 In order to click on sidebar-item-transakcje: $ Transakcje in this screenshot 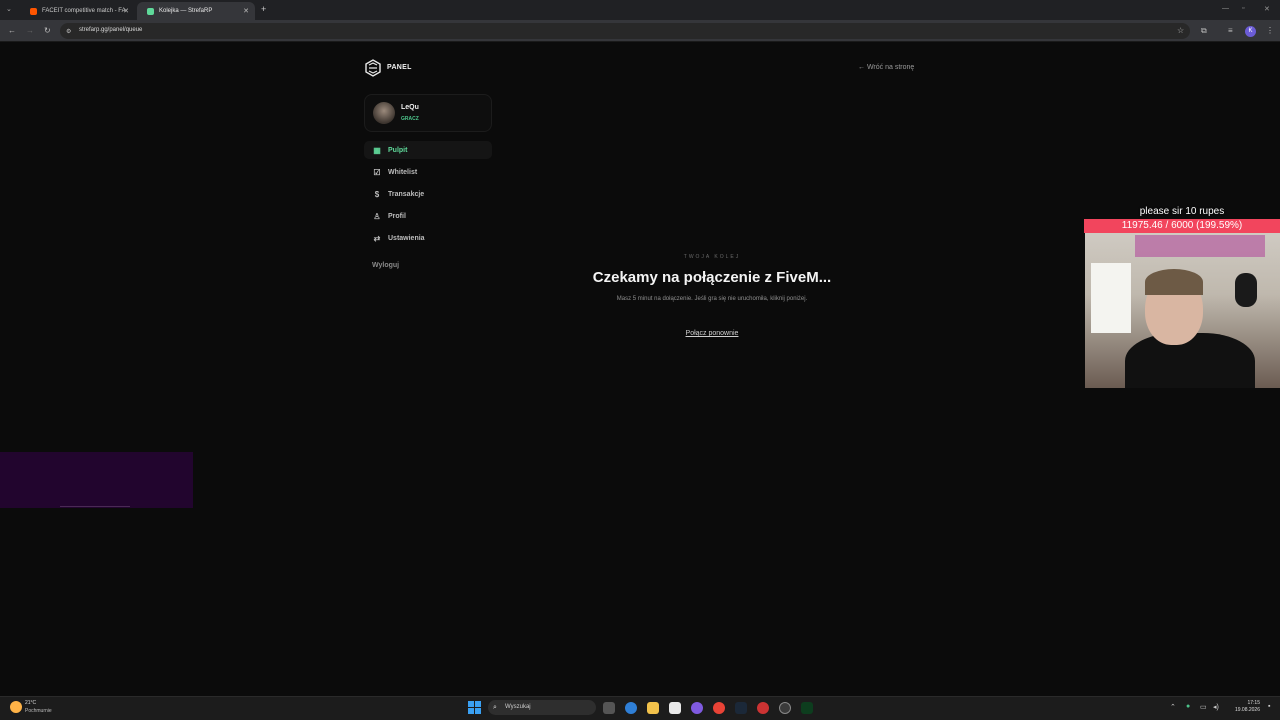, I will do `click(428, 194)`.